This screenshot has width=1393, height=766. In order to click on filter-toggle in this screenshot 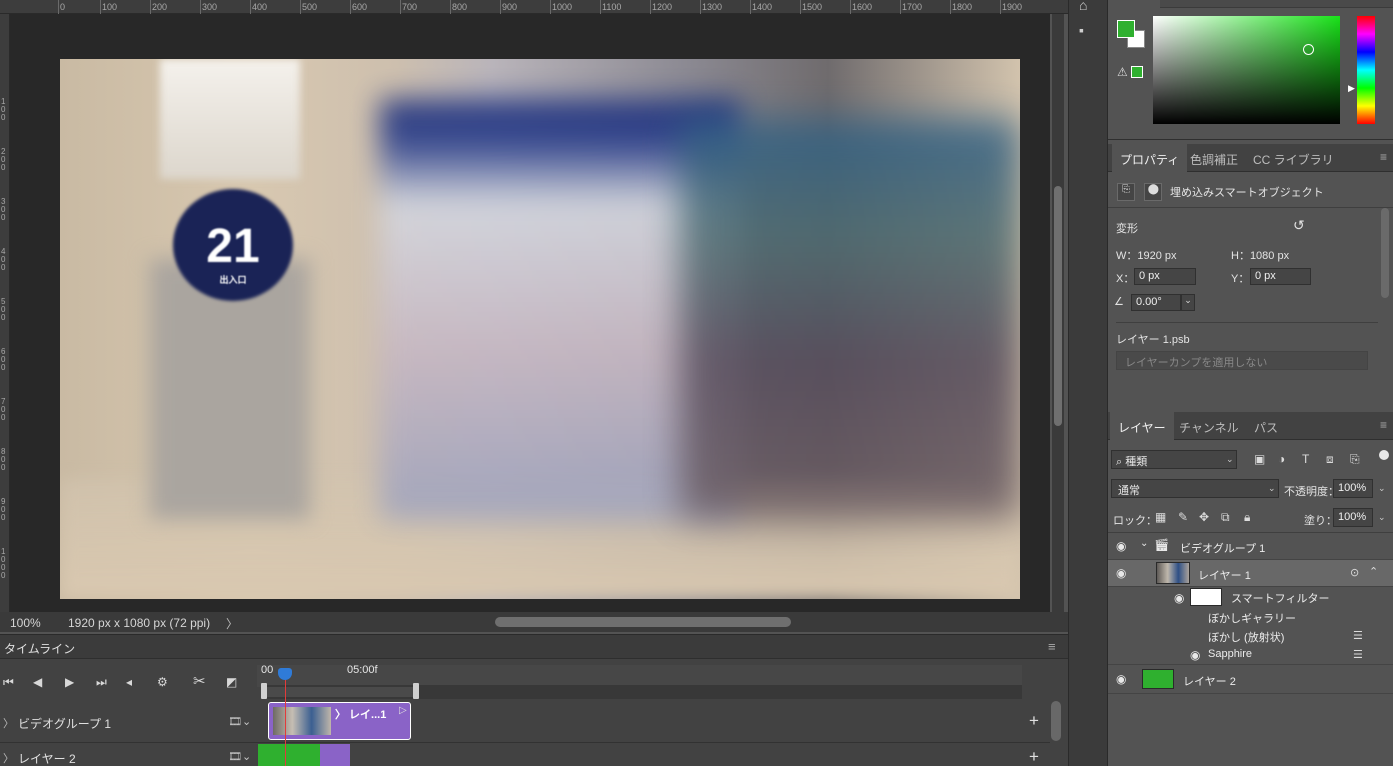, I will do `click(1384, 455)`.